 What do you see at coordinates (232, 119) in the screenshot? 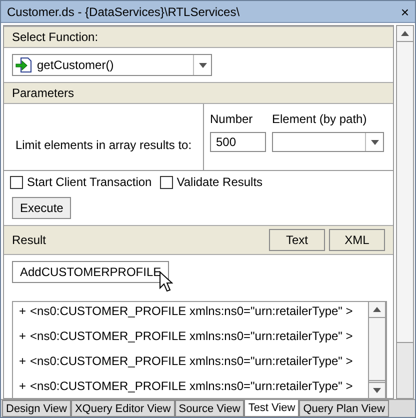
I see `number-label: Number` at bounding box center [232, 119].